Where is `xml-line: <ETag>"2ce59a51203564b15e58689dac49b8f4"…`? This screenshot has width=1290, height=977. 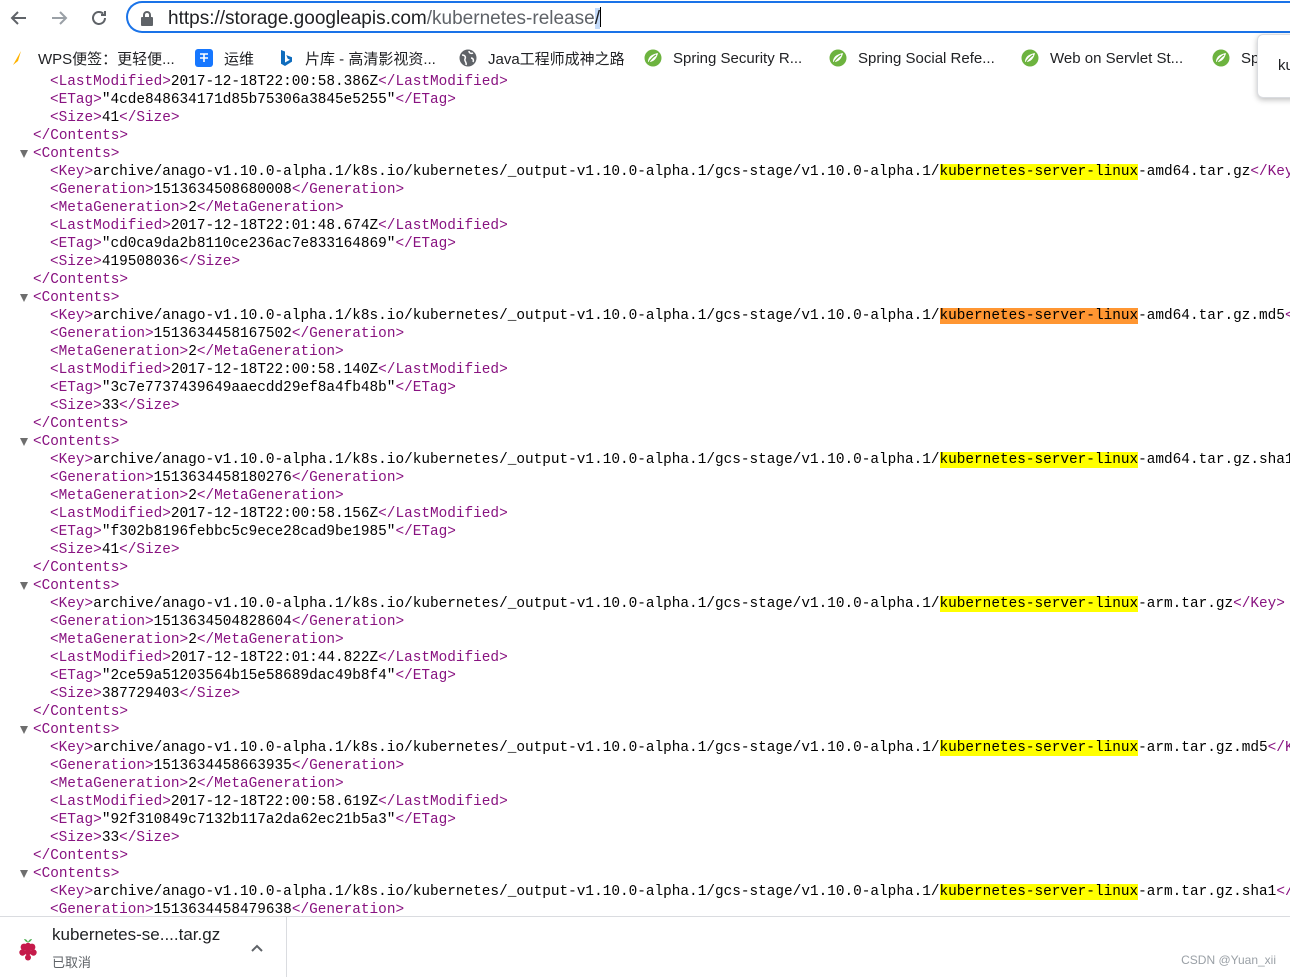 xml-line: <ETag>"2ce59a51203564b15e58689dac49b8f4"… is located at coordinates (253, 676).